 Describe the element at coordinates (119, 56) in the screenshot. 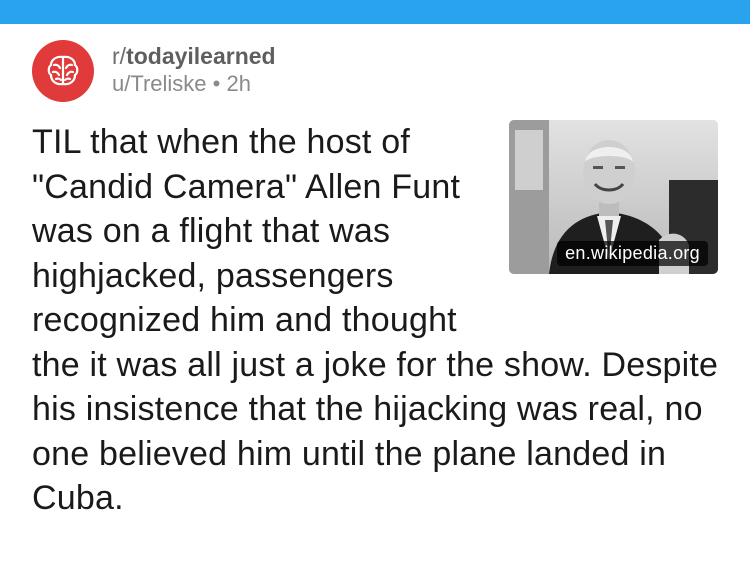

I see `subreddit-prefix: r/` at that location.